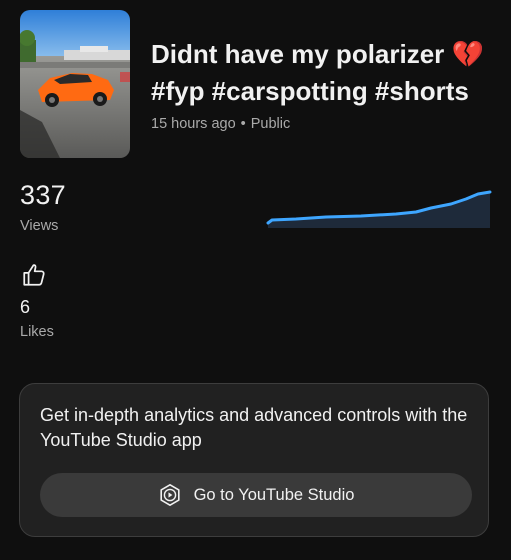  I want to click on youtube-studio-icon, so click(170, 495).